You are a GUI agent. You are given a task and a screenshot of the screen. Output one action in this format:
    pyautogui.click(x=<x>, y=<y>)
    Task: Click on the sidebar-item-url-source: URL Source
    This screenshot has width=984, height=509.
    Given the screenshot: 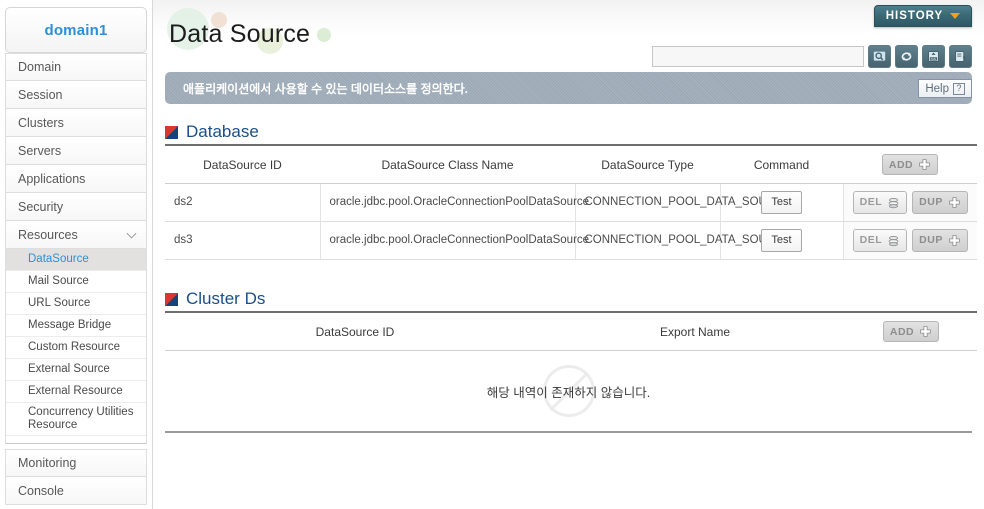 What is the action you would take?
    pyautogui.click(x=76, y=304)
    